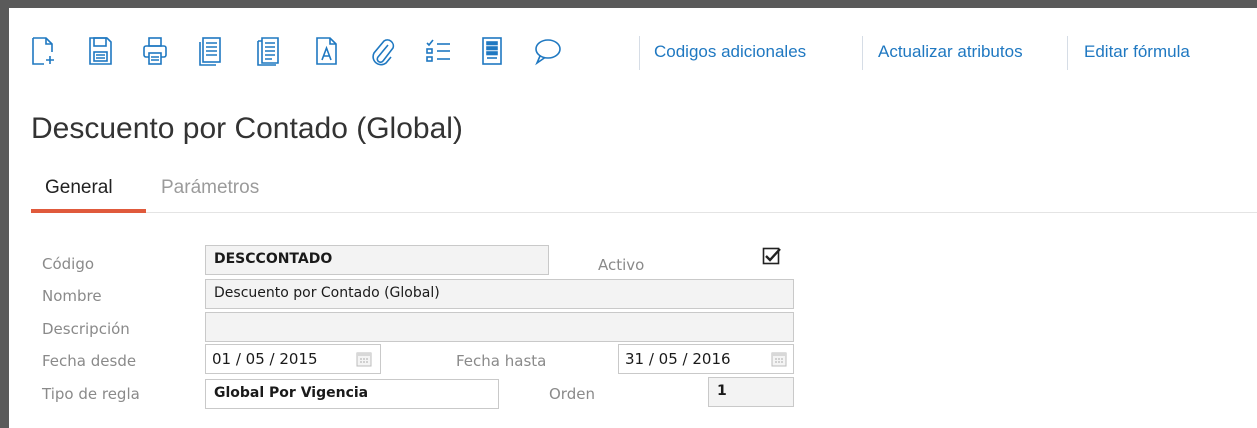 This screenshot has width=1257, height=428. I want to click on attach-icon, so click(382, 51).